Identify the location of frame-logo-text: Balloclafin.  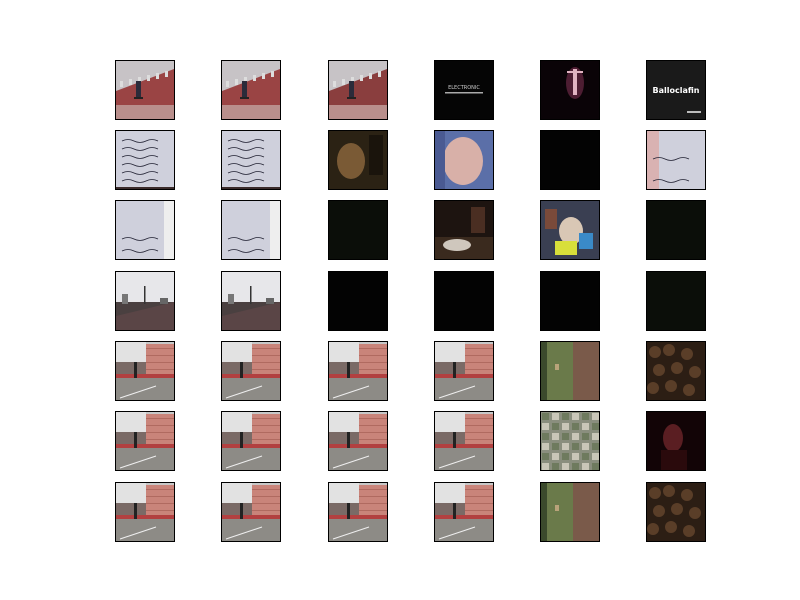
(676, 90).